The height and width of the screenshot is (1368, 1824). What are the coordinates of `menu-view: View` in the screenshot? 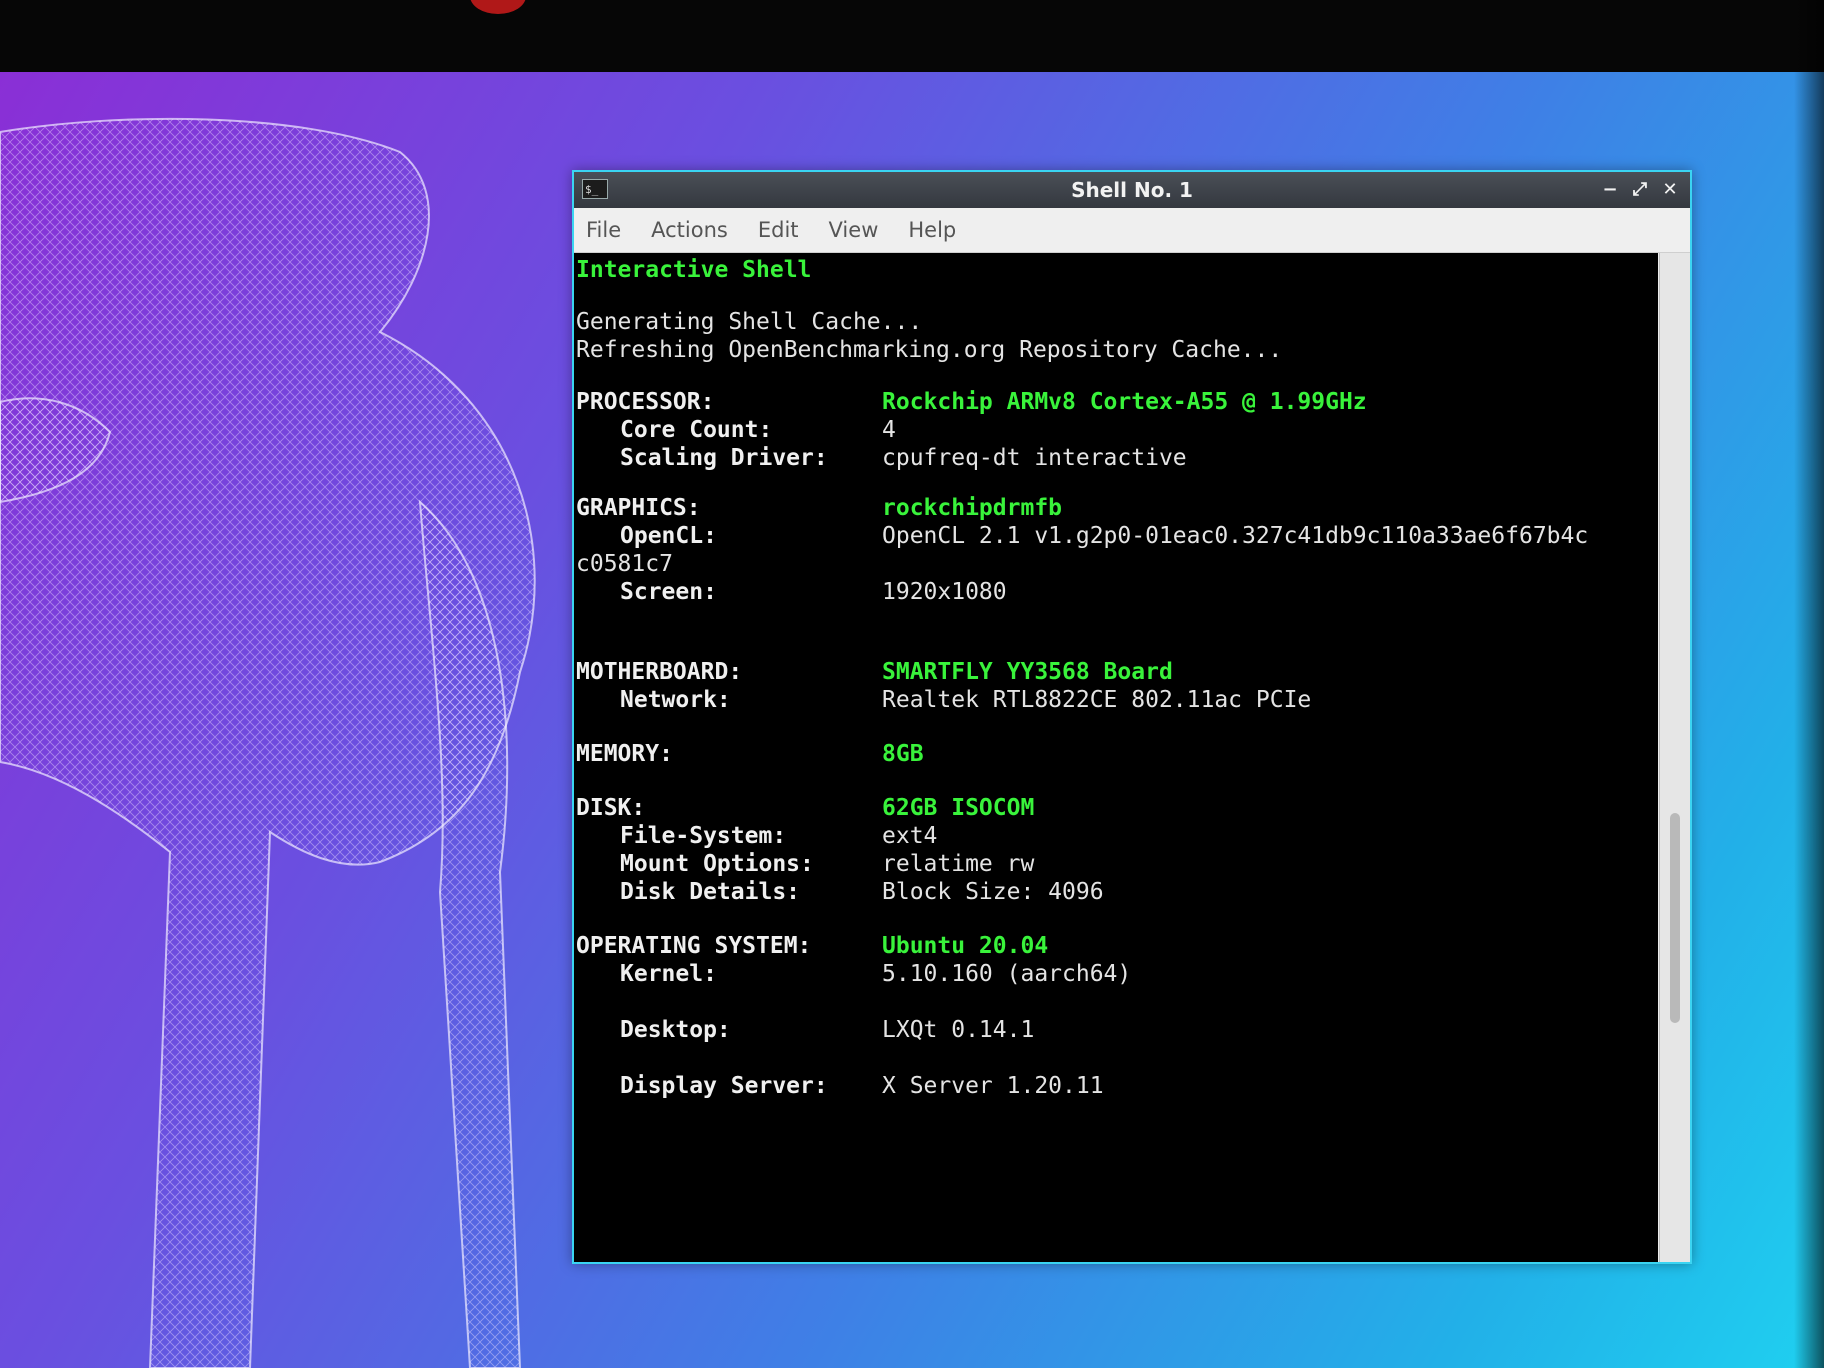 It's located at (854, 230).